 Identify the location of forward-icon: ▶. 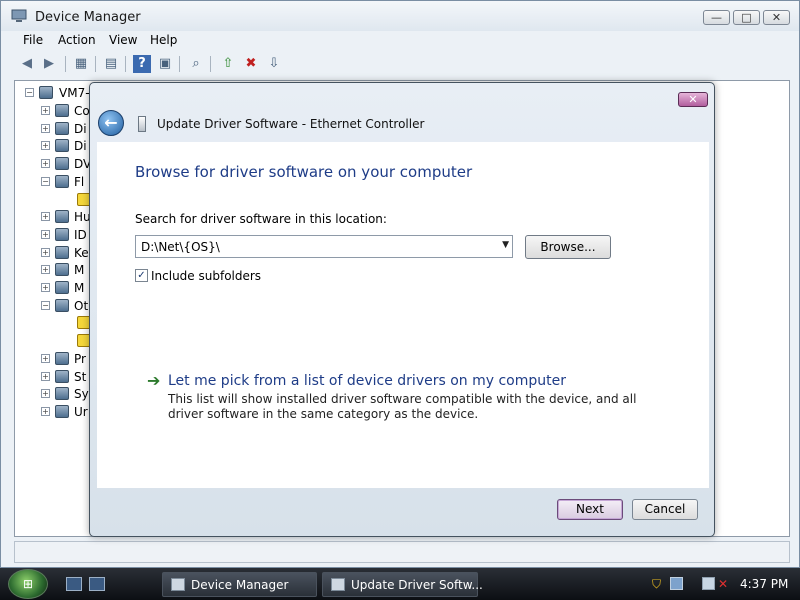
(49, 64).